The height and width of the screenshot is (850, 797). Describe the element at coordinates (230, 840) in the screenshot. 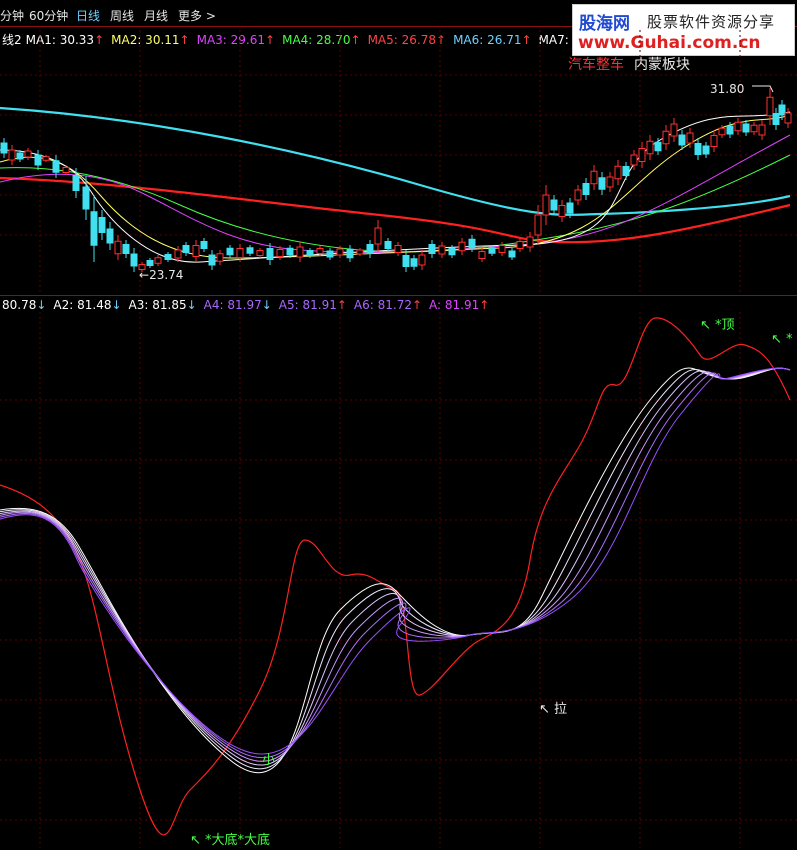

I see `signal-bottom: ↖ *大底*大底` at that location.